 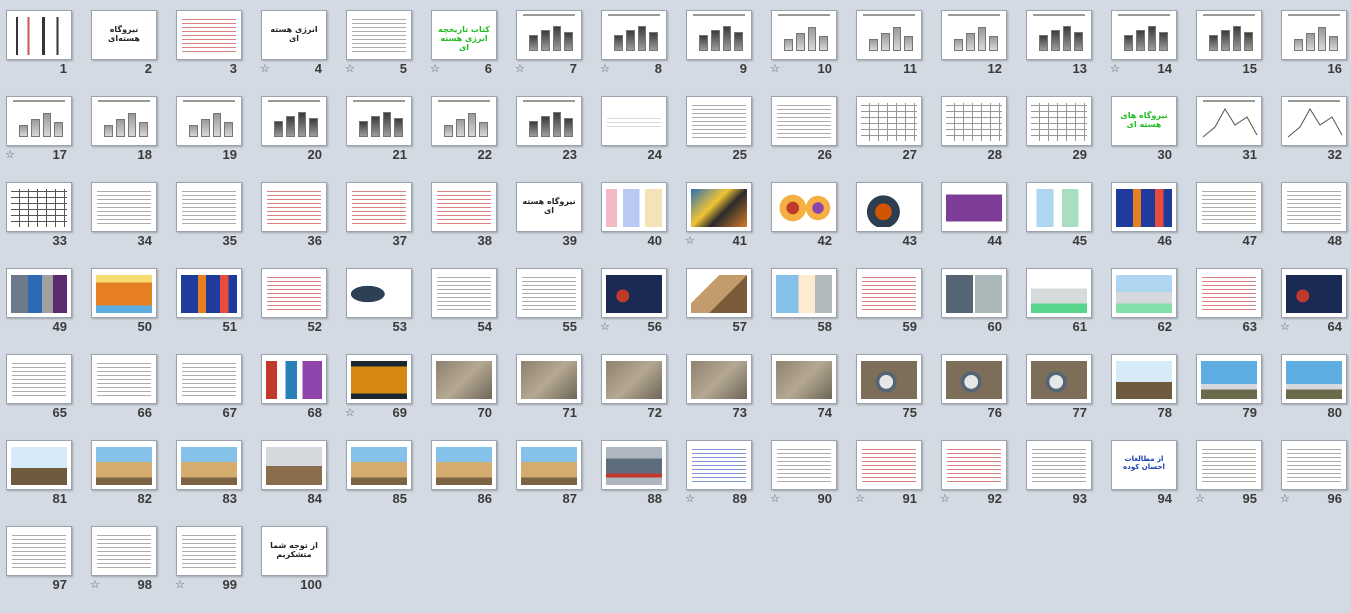 What do you see at coordinates (1312, 130) in the screenshot?
I see `slide-thumbnail: 32` at bounding box center [1312, 130].